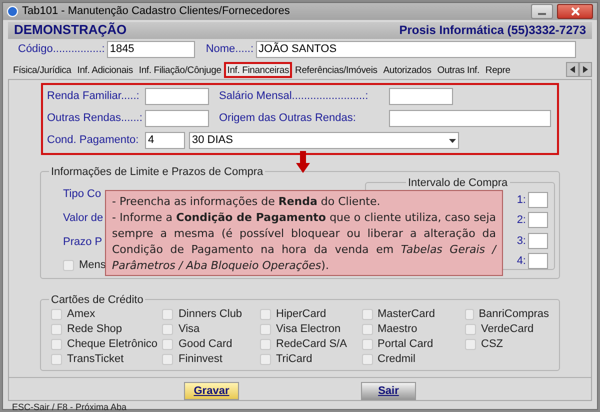  What do you see at coordinates (200, 359) in the screenshot?
I see `card-name: Fininvest` at bounding box center [200, 359].